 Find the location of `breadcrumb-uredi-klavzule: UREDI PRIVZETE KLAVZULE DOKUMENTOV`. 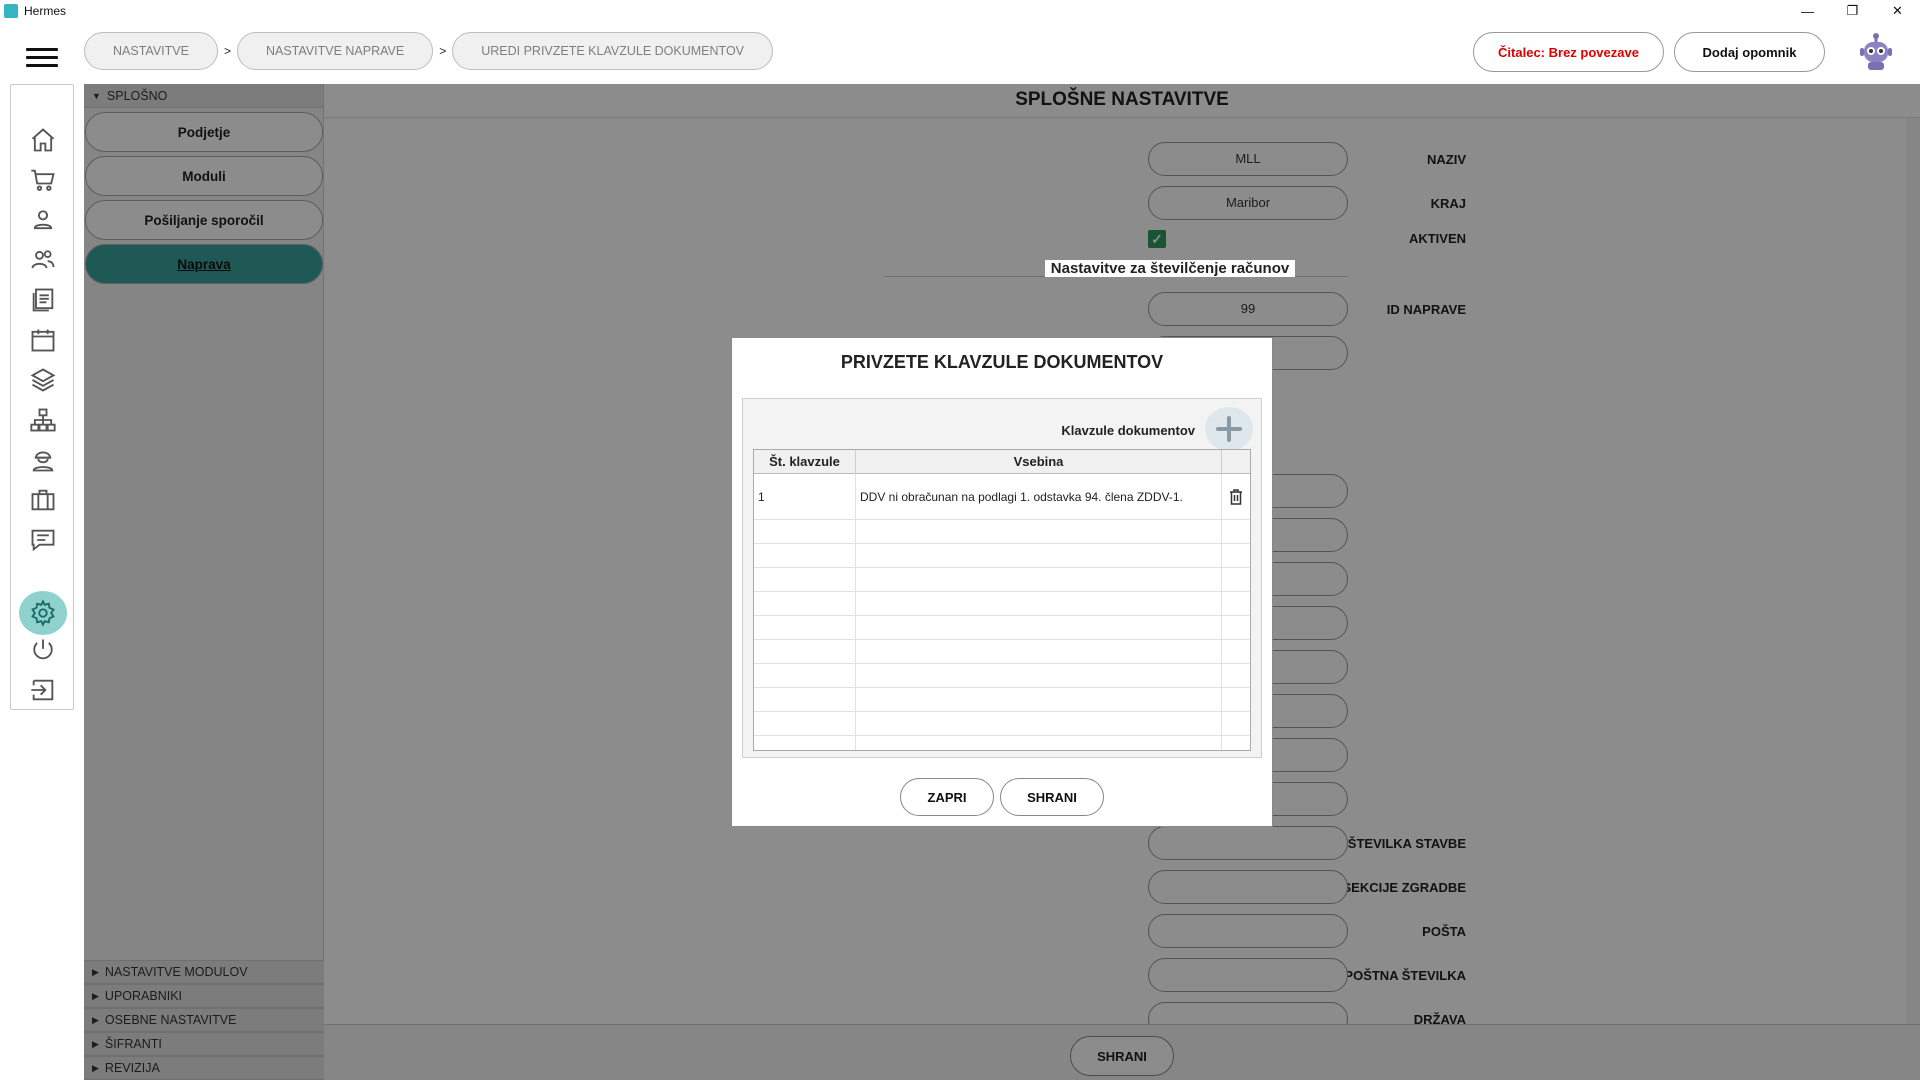

breadcrumb-uredi-klavzule: UREDI PRIVZETE KLAVZULE DOKUMENTOV is located at coordinates (612, 51).